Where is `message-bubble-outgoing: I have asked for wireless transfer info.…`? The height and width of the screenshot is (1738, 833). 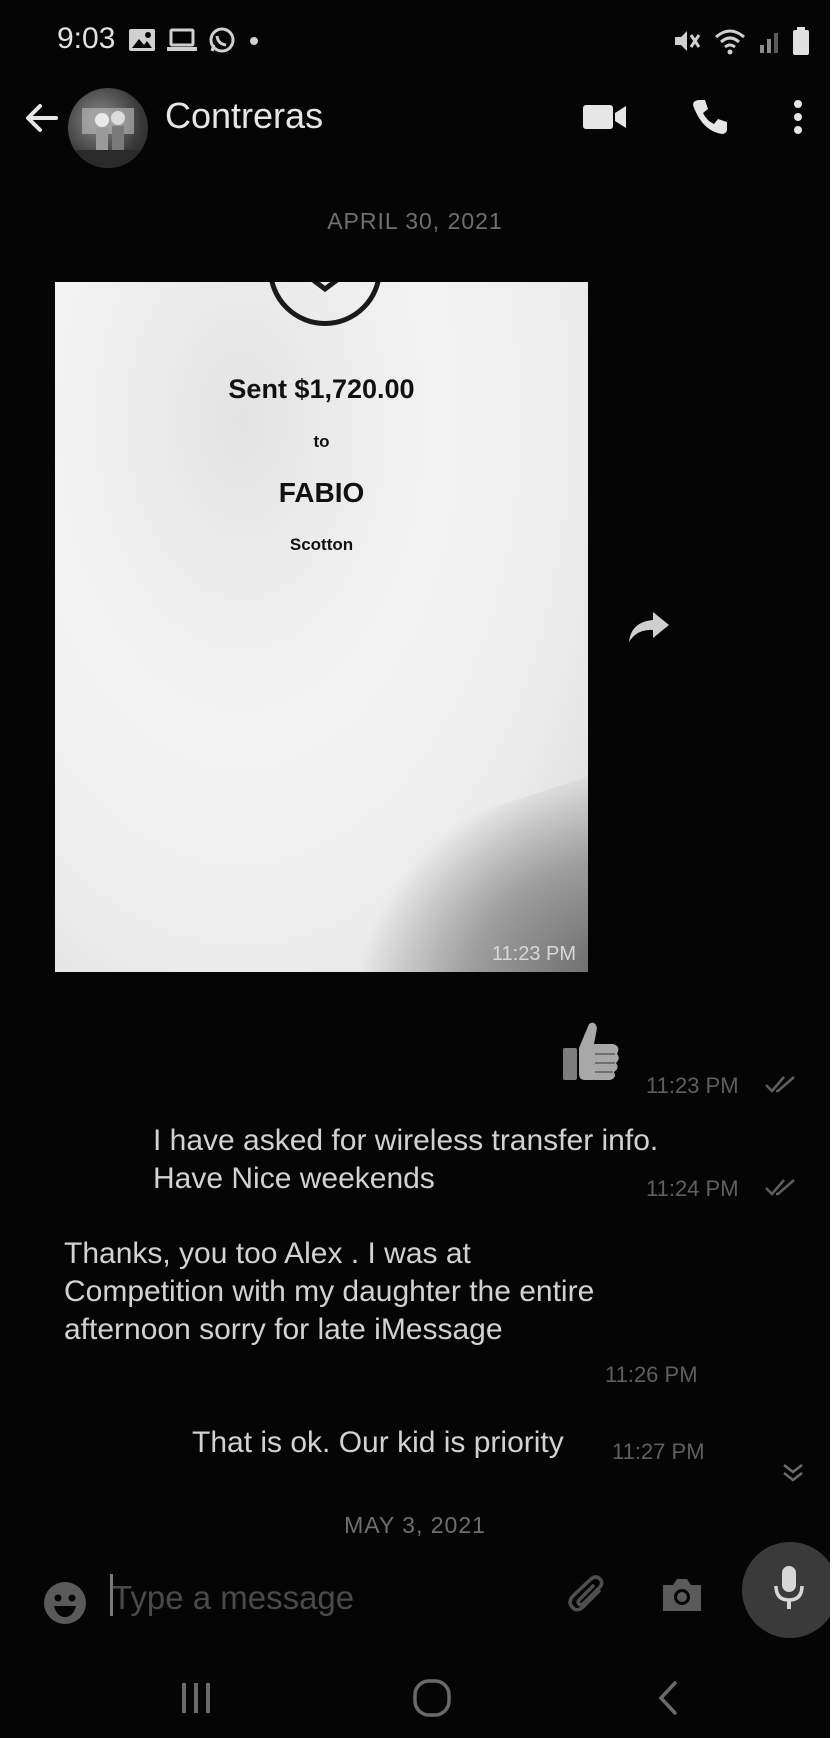
message-bubble-outgoing: I have asked for wireless transfer info.… is located at coordinates (405, 1160).